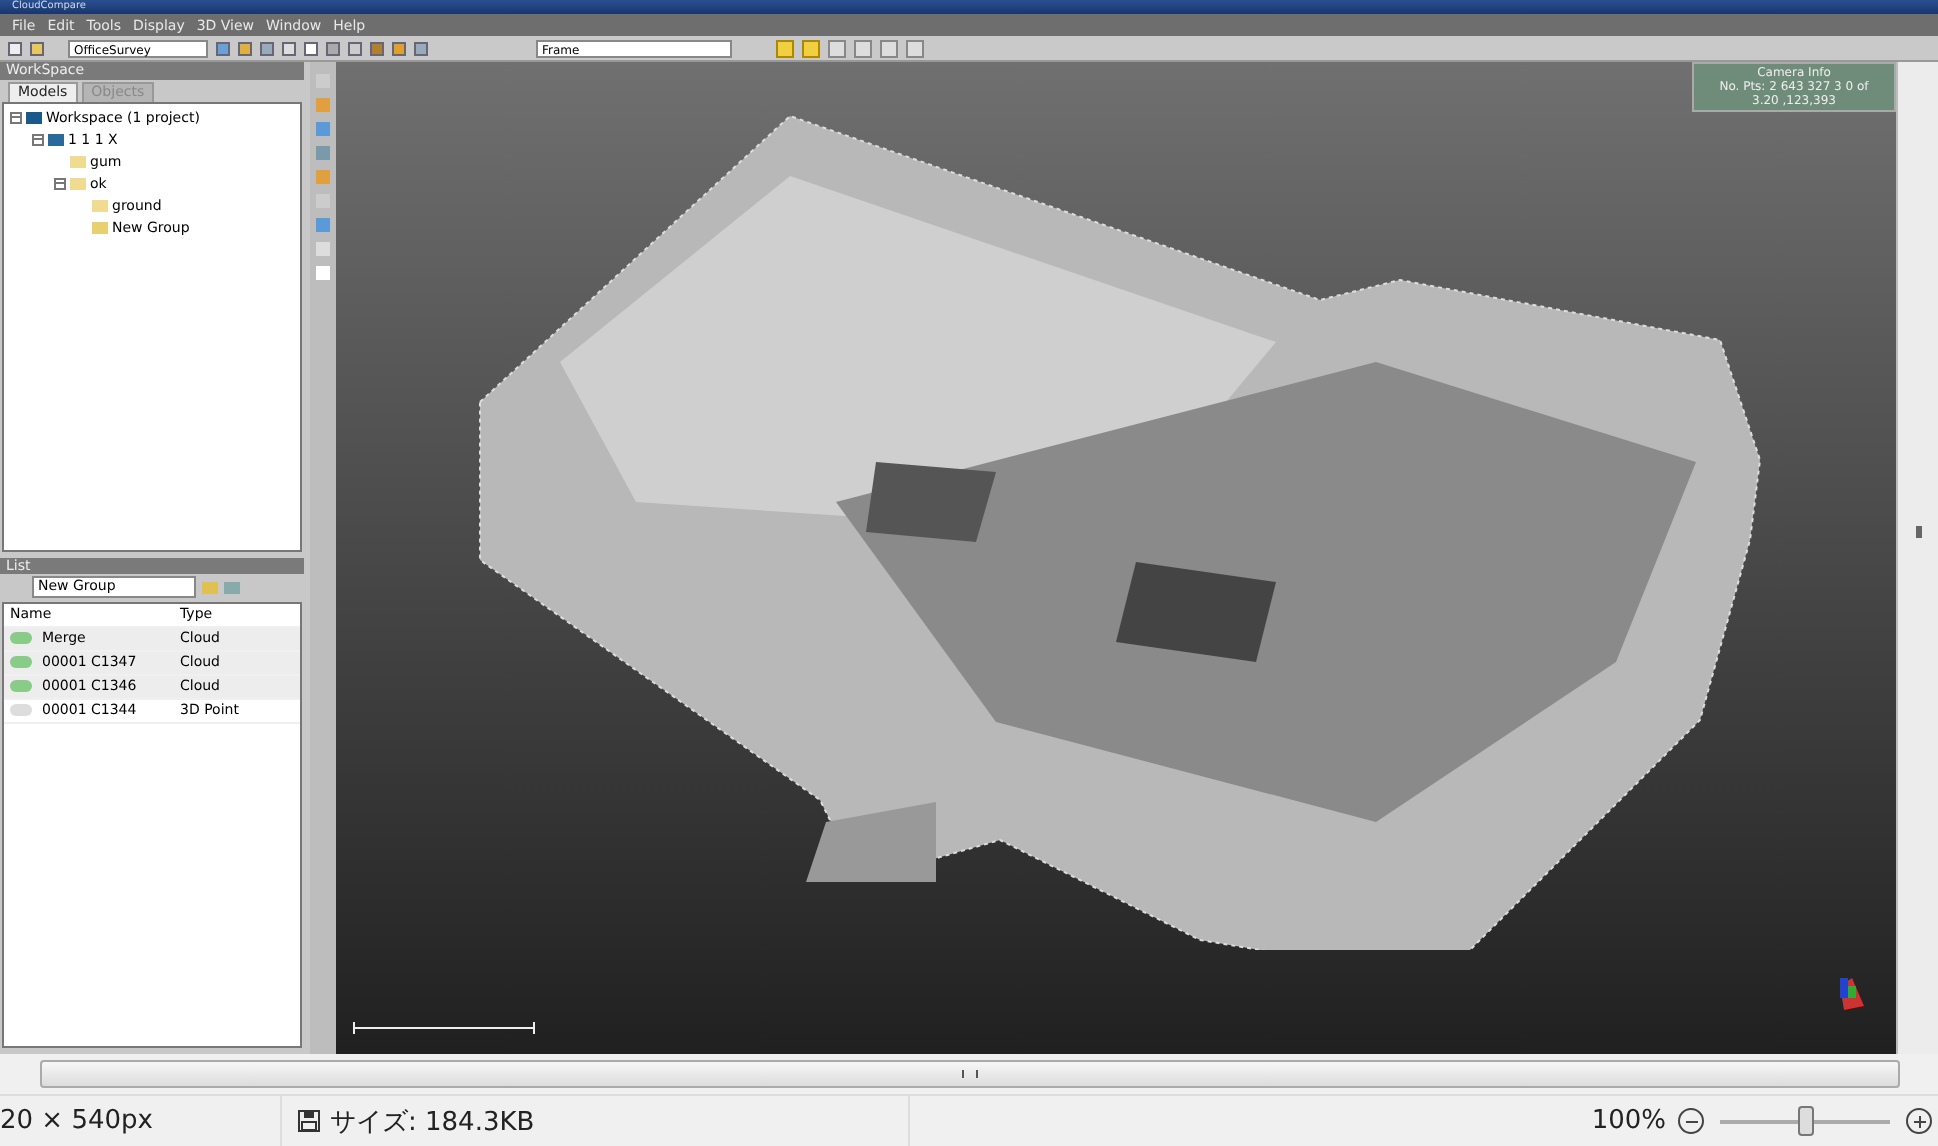  What do you see at coordinates (432, 1122) in the screenshot?
I see `file-size: サイズ: 184.3KB` at bounding box center [432, 1122].